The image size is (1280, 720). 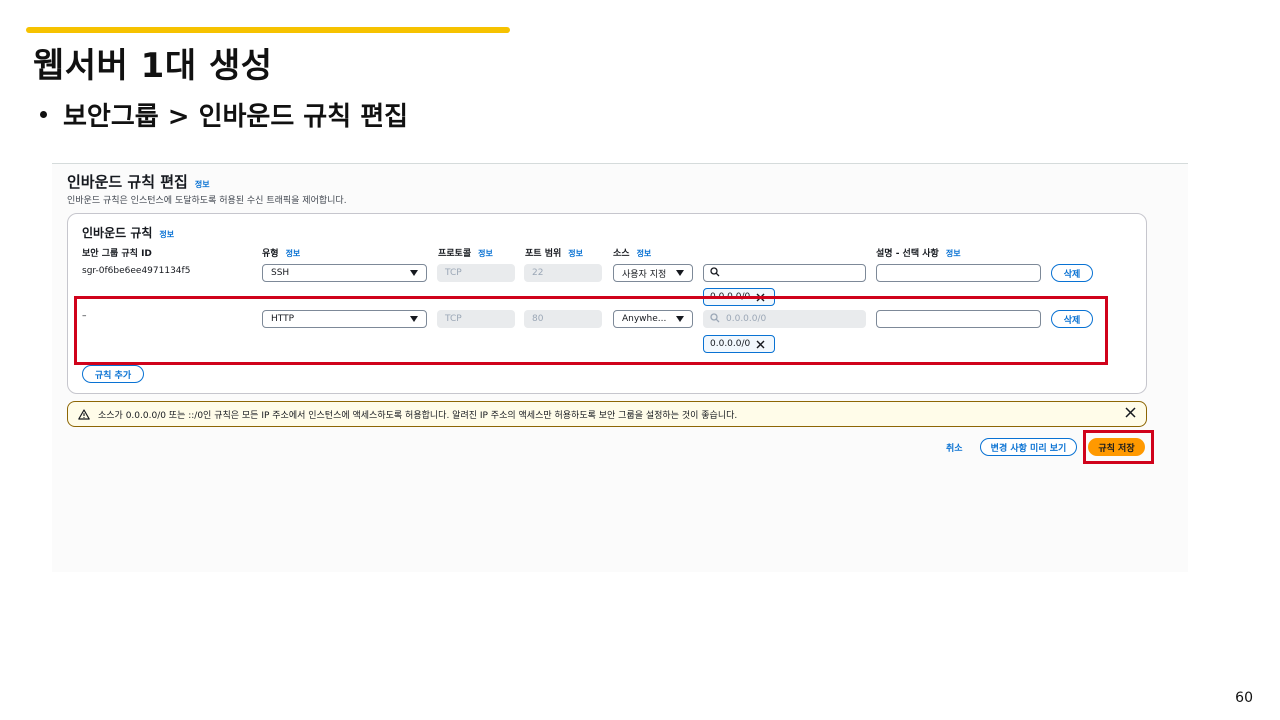 What do you see at coordinates (543, 254) in the screenshot?
I see `col-header-port-range-label: 포트 범위` at bounding box center [543, 254].